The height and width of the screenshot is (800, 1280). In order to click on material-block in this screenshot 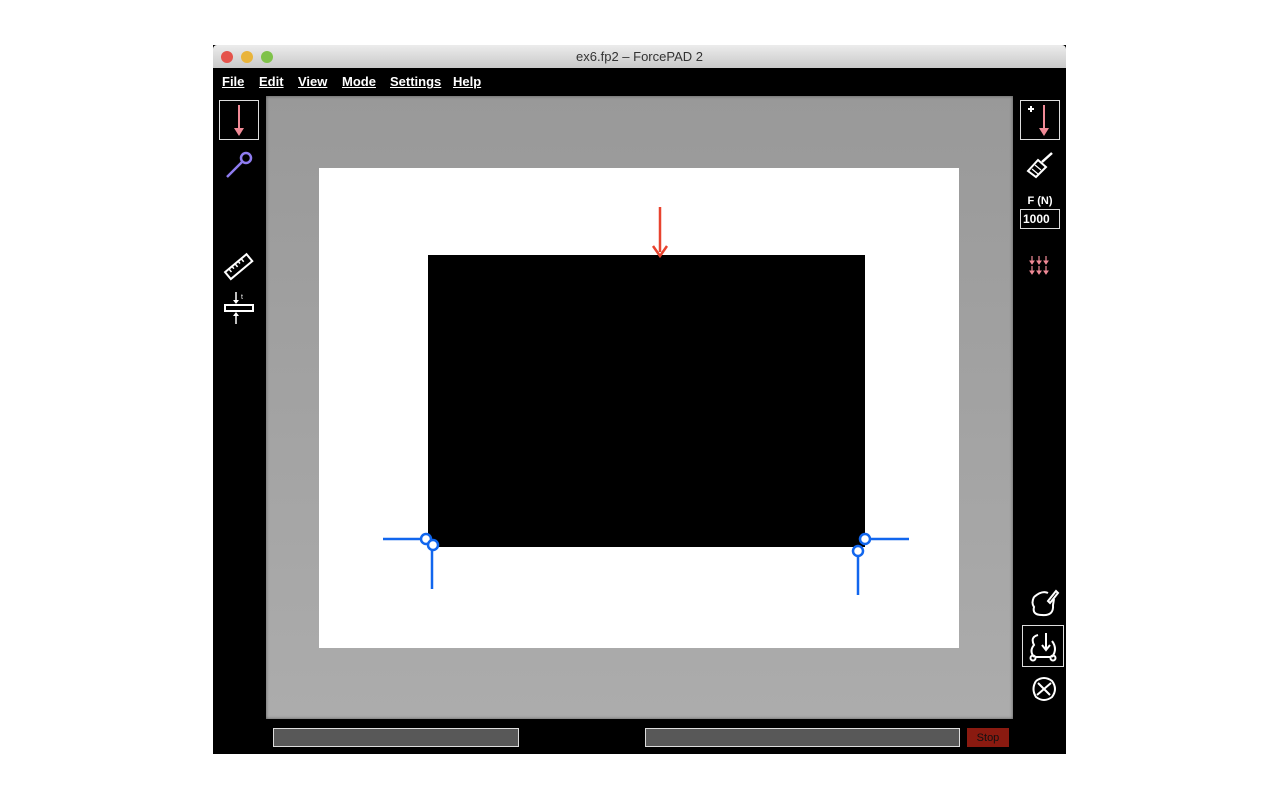, I will do `click(646, 401)`.